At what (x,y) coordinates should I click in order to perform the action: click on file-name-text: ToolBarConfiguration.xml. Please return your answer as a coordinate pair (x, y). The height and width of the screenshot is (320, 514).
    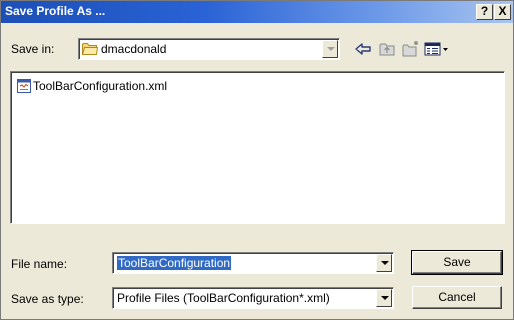
    Looking at the image, I should click on (100, 86).